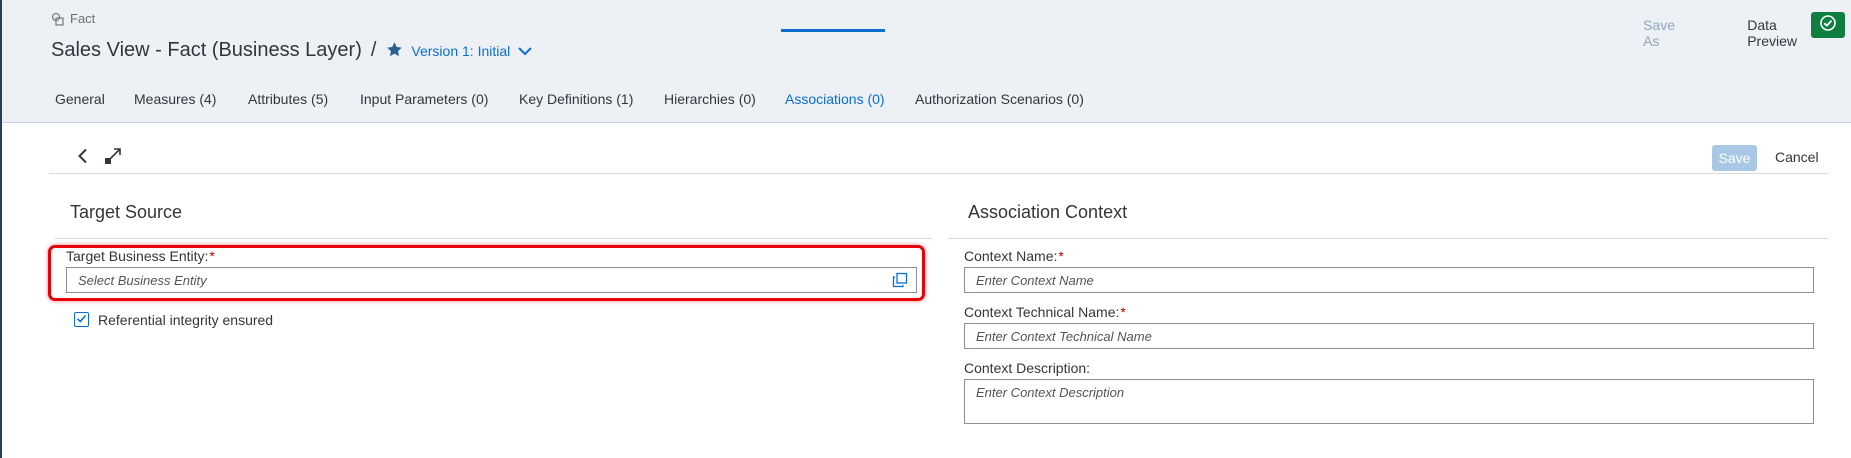 This screenshot has width=1851, height=458. I want to click on star-icon, so click(394, 51).